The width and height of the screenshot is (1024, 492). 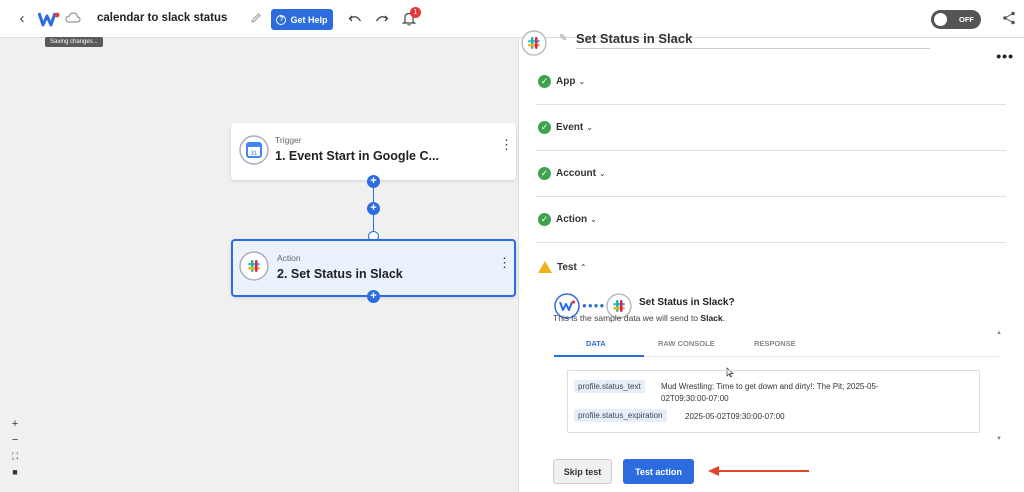 I want to click on data-value: 2025-05-02T09:30:00-07:00, so click(x=735, y=416).